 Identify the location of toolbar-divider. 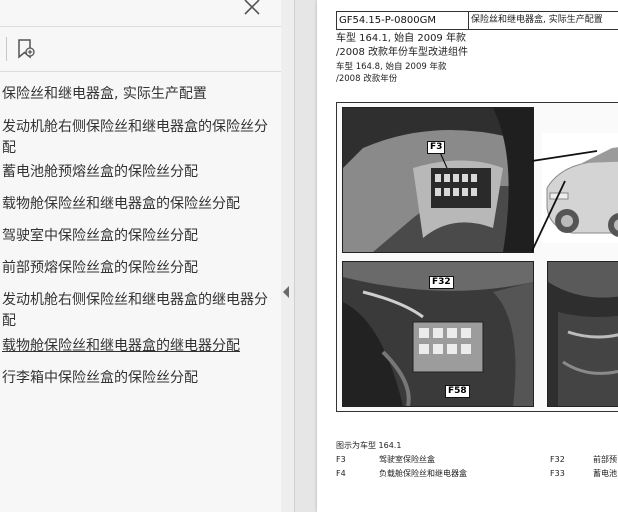
(6, 49).